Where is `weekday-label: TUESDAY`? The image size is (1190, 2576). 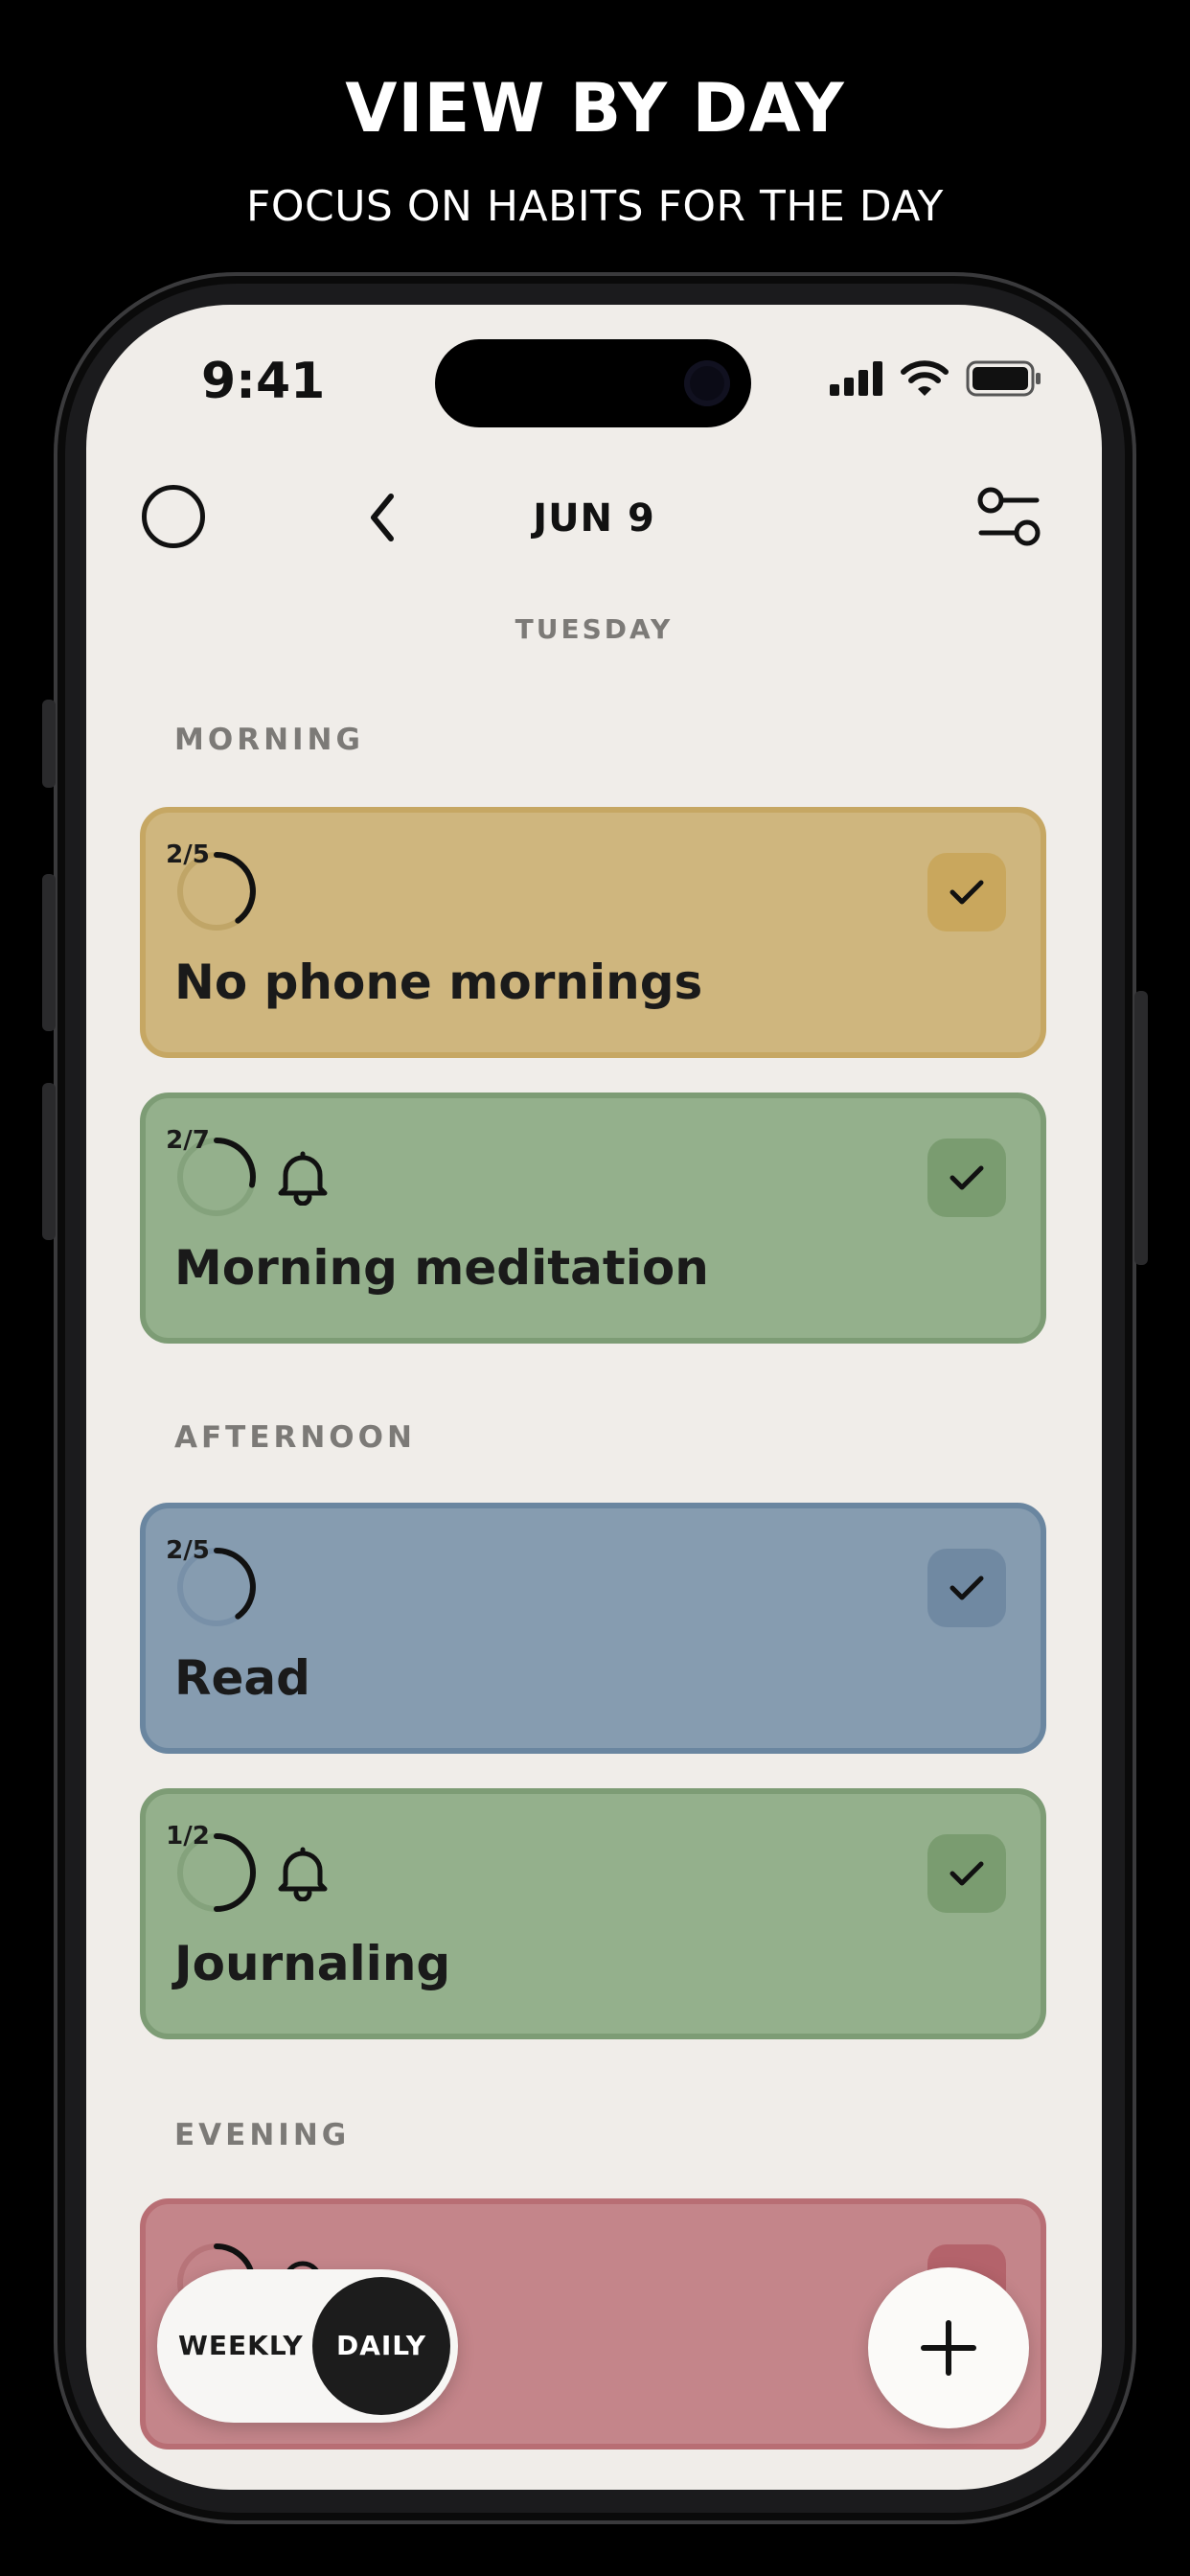 weekday-label: TUESDAY is located at coordinates (594, 629).